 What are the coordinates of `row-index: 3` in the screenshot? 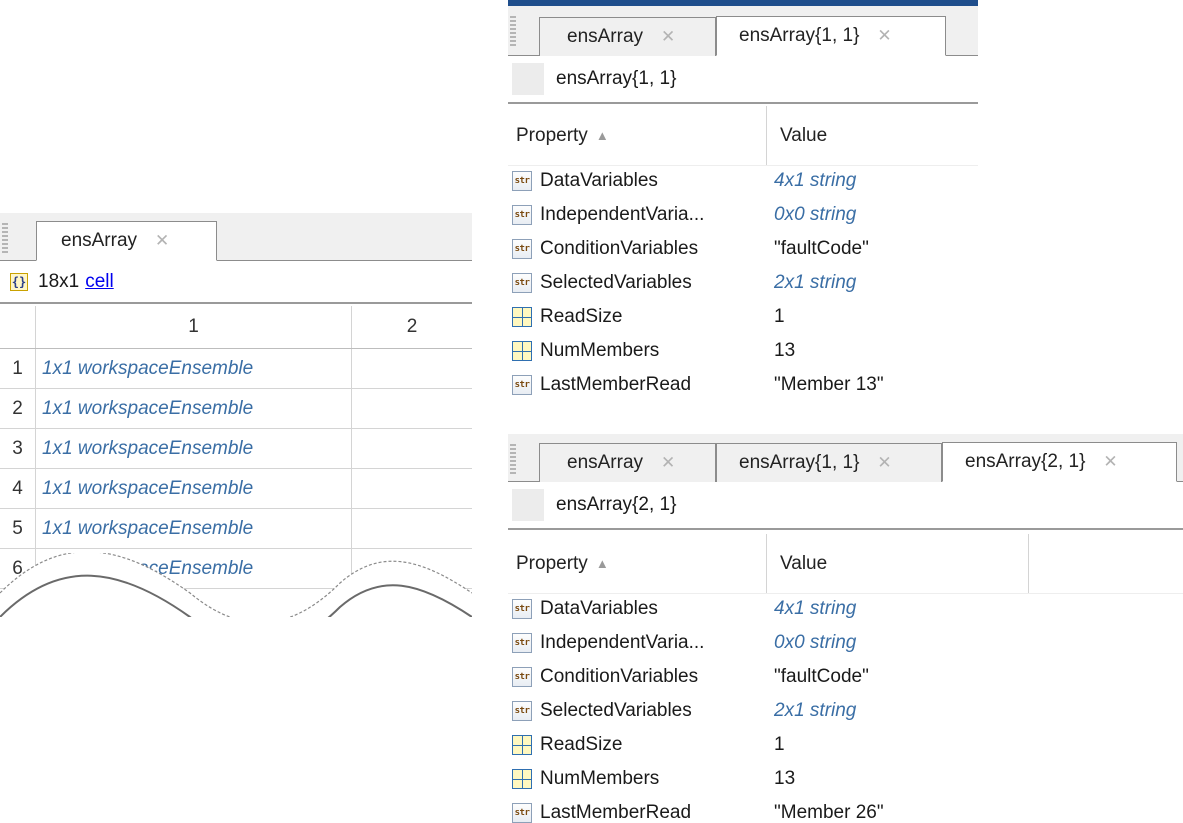 It's located at (18, 448).